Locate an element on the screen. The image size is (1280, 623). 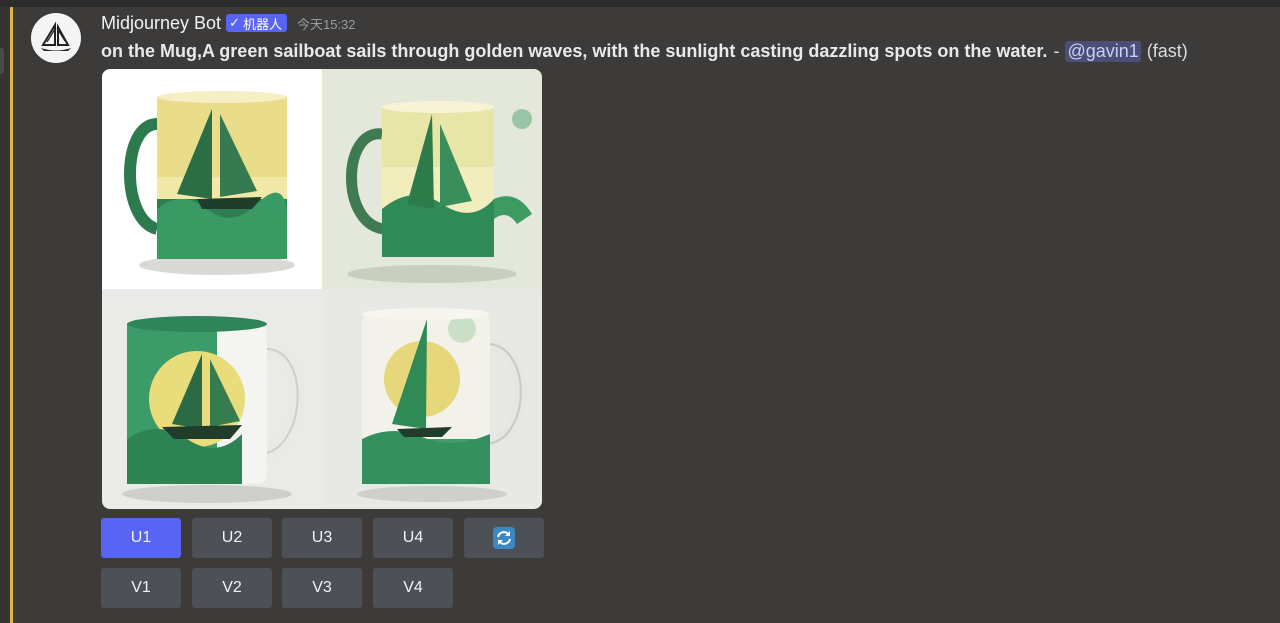
speed-label: (fast) is located at coordinates (1167, 50).